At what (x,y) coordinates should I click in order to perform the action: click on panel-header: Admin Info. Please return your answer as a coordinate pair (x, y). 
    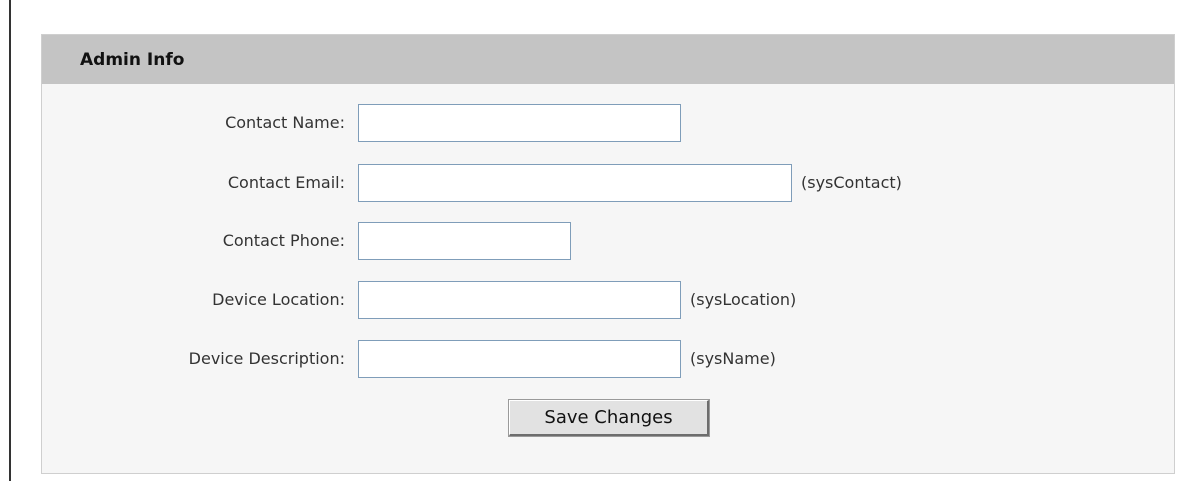
    Looking at the image, I should click on (608, 59).